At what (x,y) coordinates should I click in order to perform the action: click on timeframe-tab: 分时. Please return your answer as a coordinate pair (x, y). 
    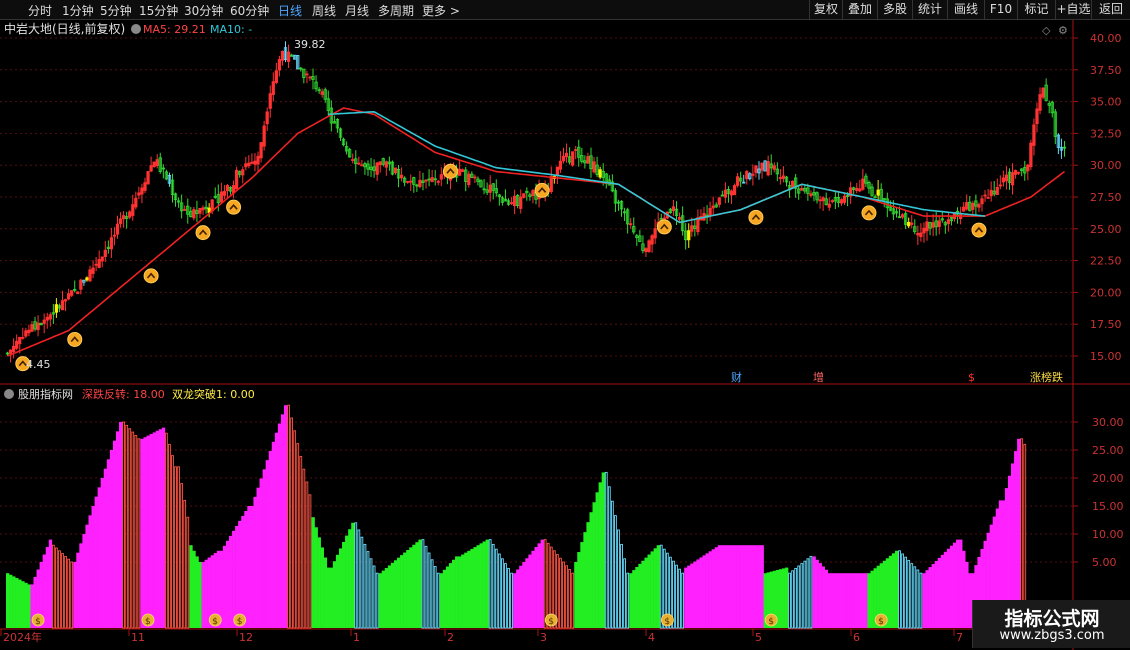
    Looking at the image, I should click on (40, 10).